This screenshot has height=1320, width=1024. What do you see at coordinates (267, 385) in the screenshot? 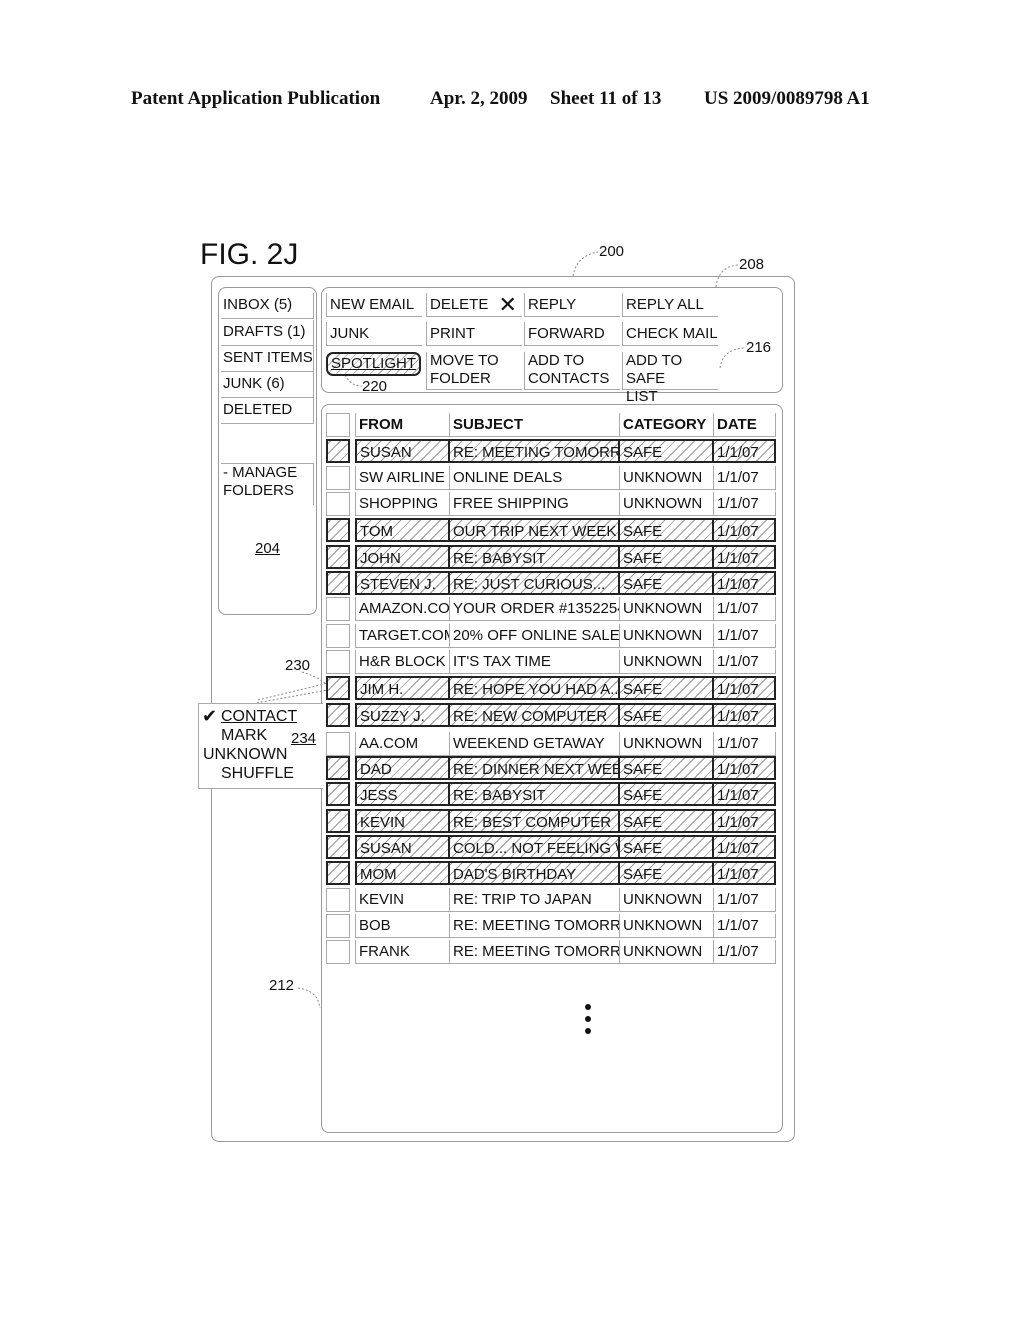
I see `sidebar-item-junk: JUNK (6)` at bounding box center [267, 385].